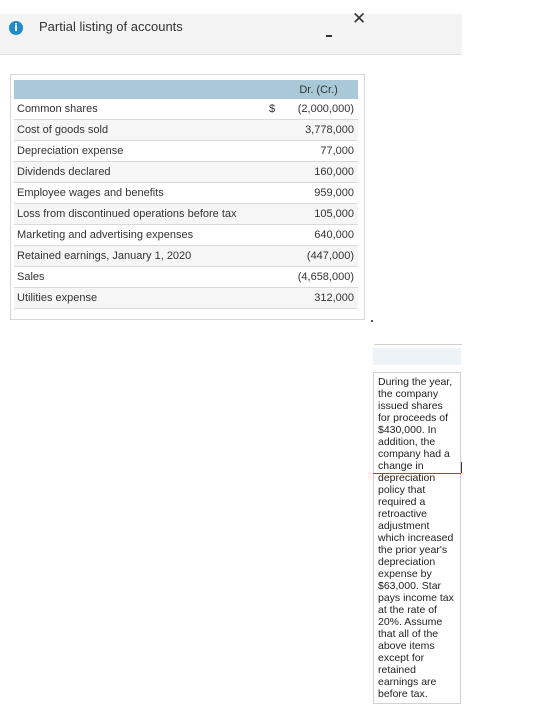 This screenshot has width=534, height=704. I want to click on table-row: Utilities expense 312,000, so click(186, 298).